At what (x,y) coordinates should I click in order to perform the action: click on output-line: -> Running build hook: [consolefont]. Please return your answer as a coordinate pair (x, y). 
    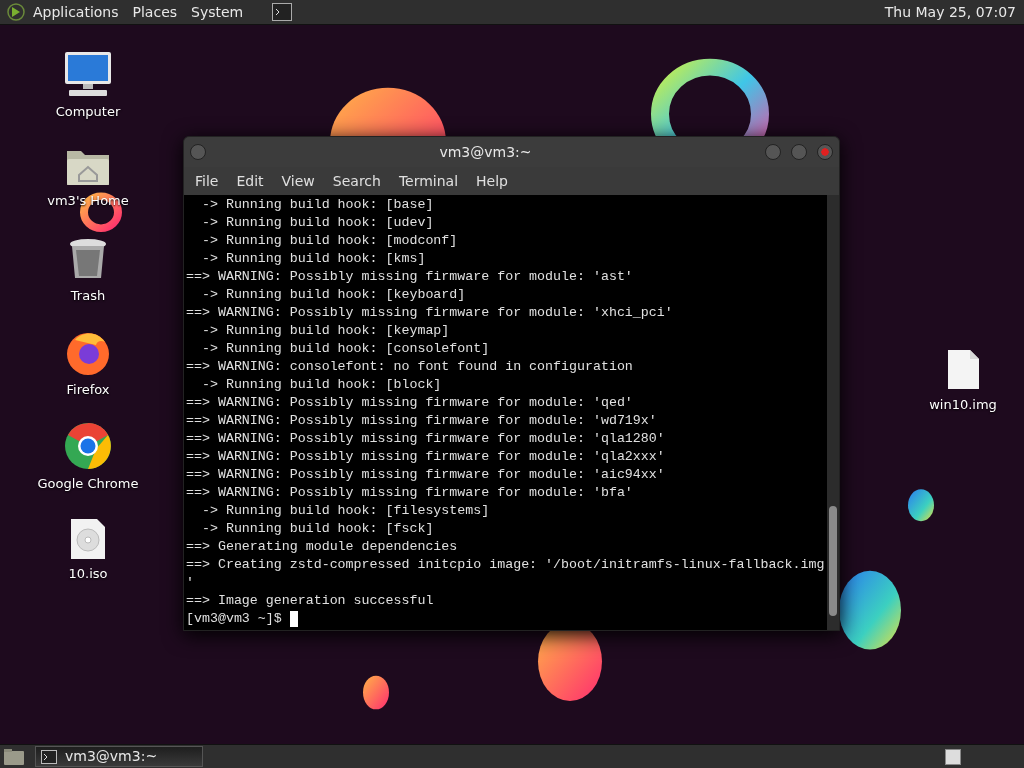
    Looking at the image, I should click on (345, 349).